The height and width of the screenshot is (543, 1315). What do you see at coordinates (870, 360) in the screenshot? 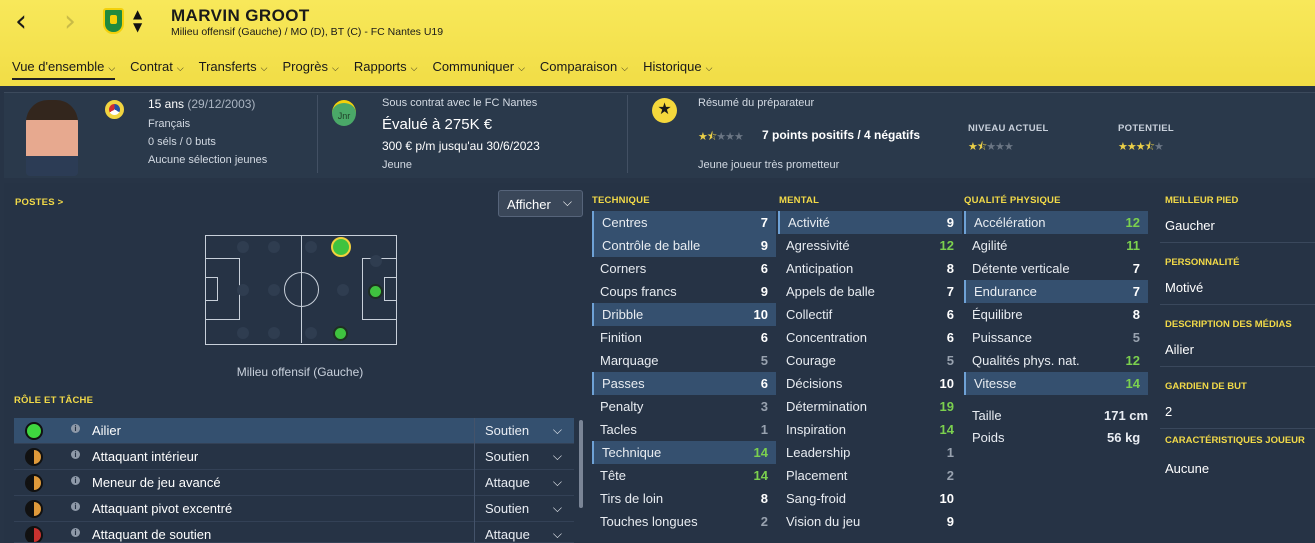
I see `attribute-row: Courage 5` at bounding box center [870, 360].